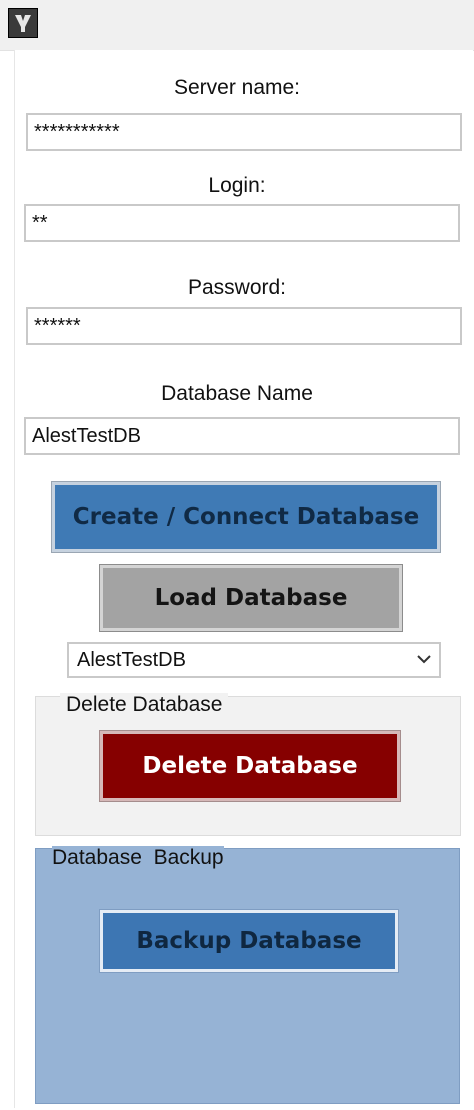 Image resolution: width=474 pixels, height=1110 pixels. Describe the element at coordinates (237, 287) in the screenshot. I see `password-label: Password:` at that location.